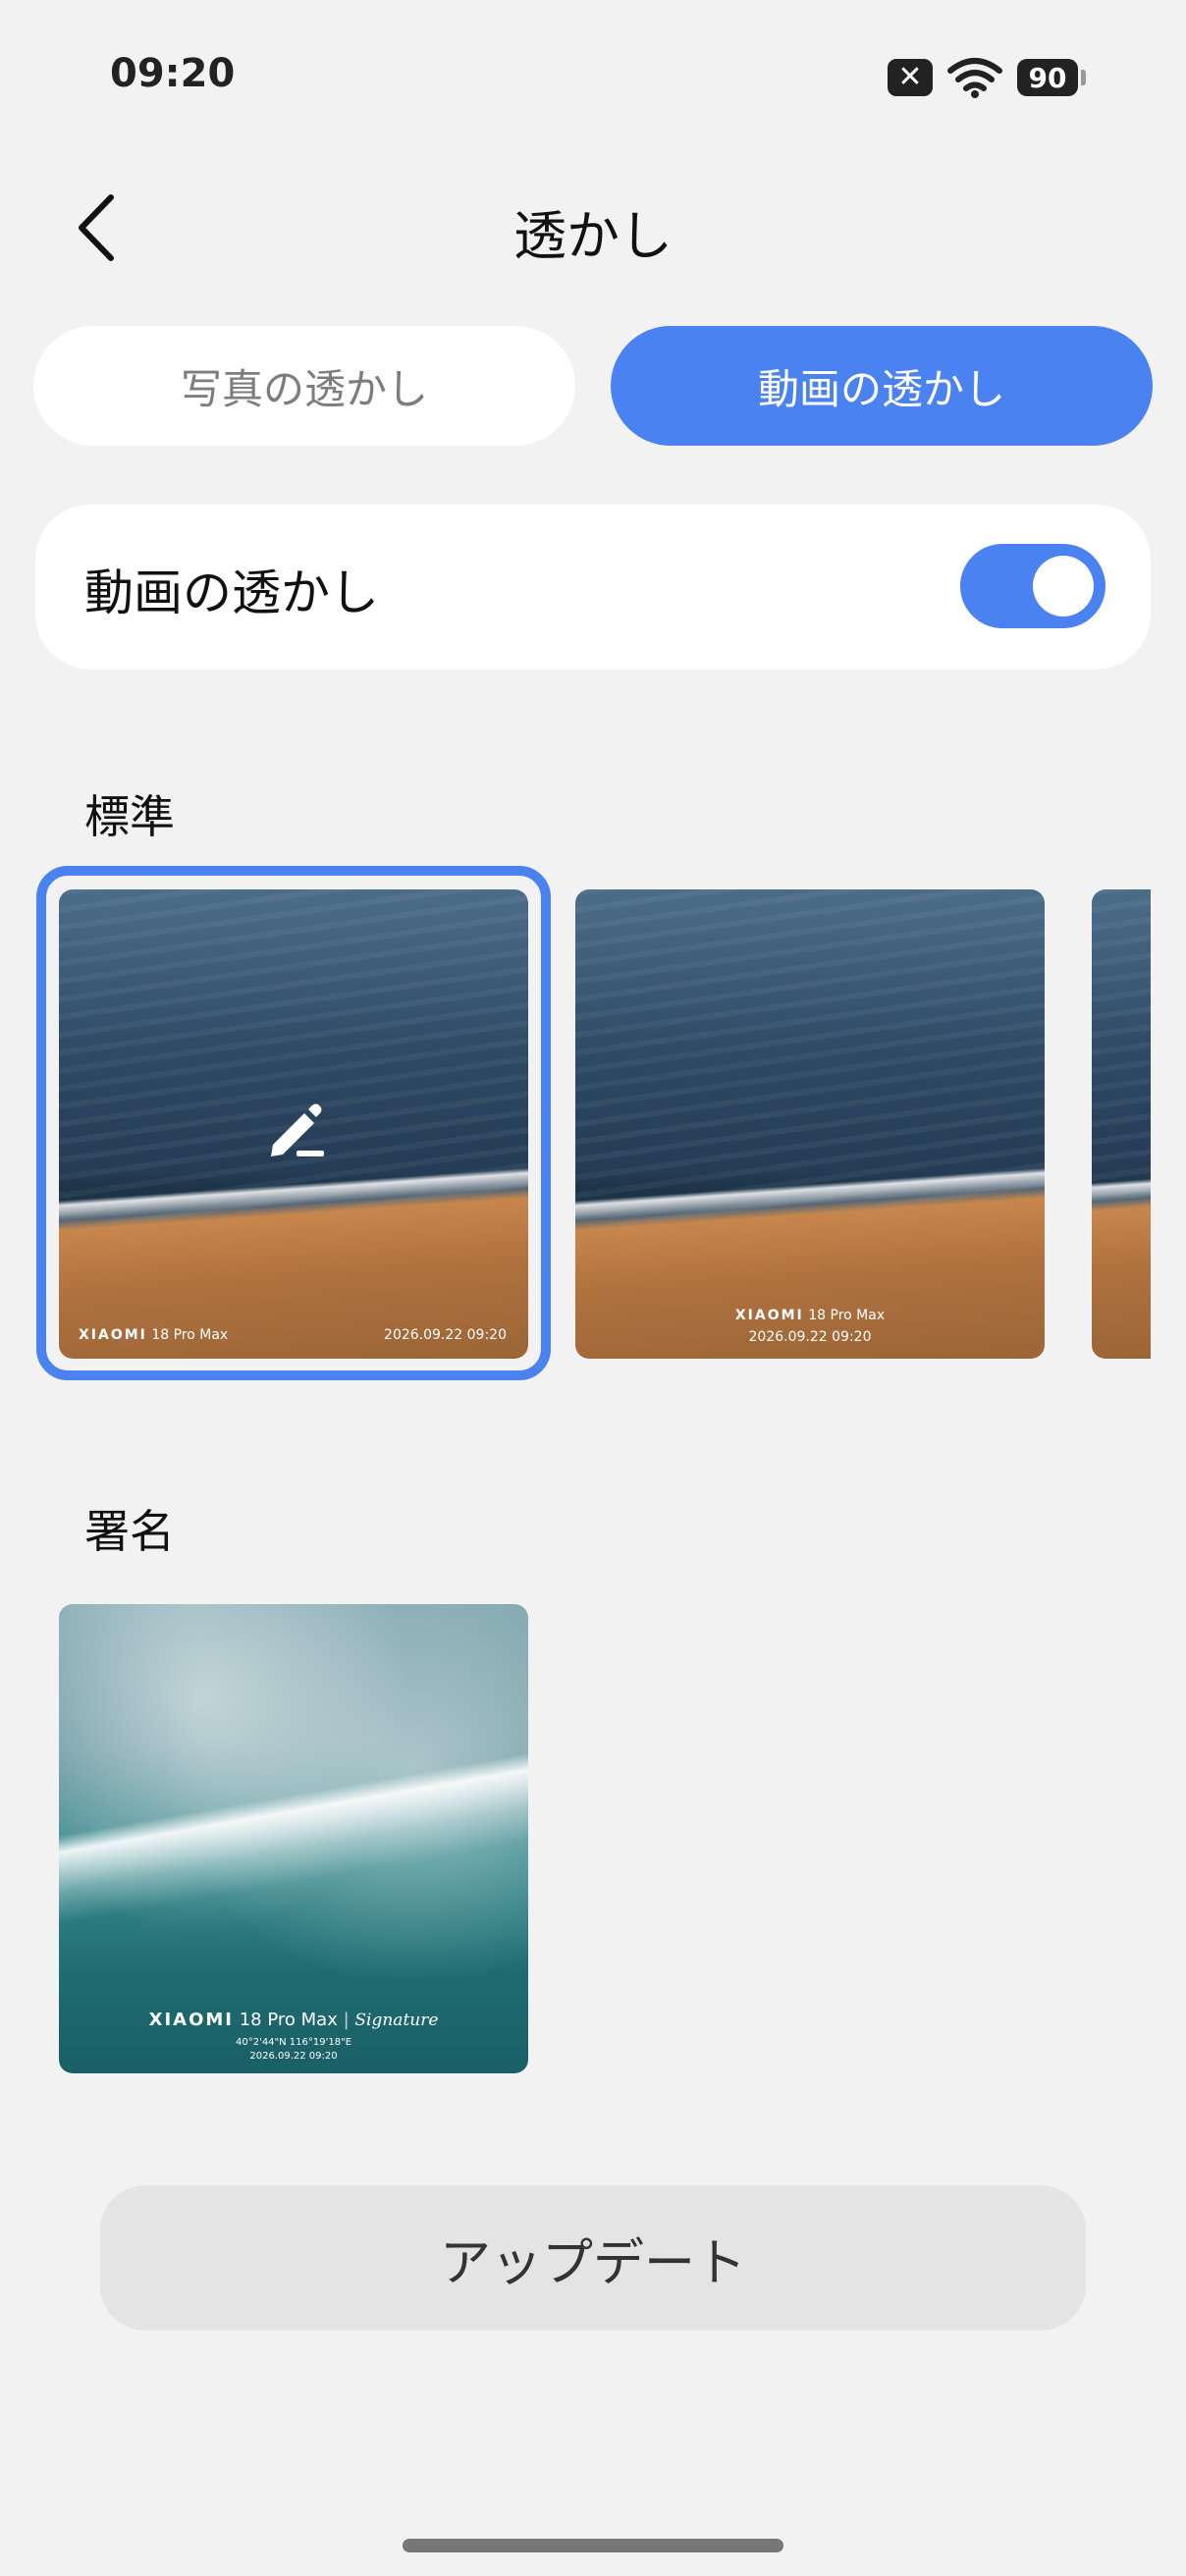  Describe the element at coordinates (974, 78) in the screenshot. I see `wifi-icon` at that location.